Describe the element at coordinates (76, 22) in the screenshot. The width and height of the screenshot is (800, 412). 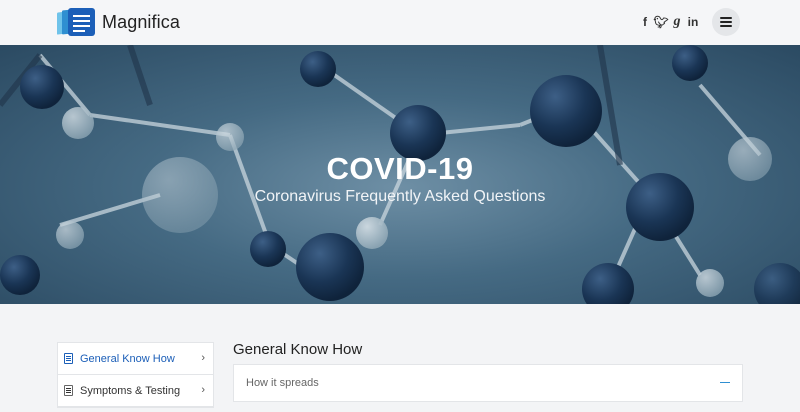
I see `logo-icon` at that location.